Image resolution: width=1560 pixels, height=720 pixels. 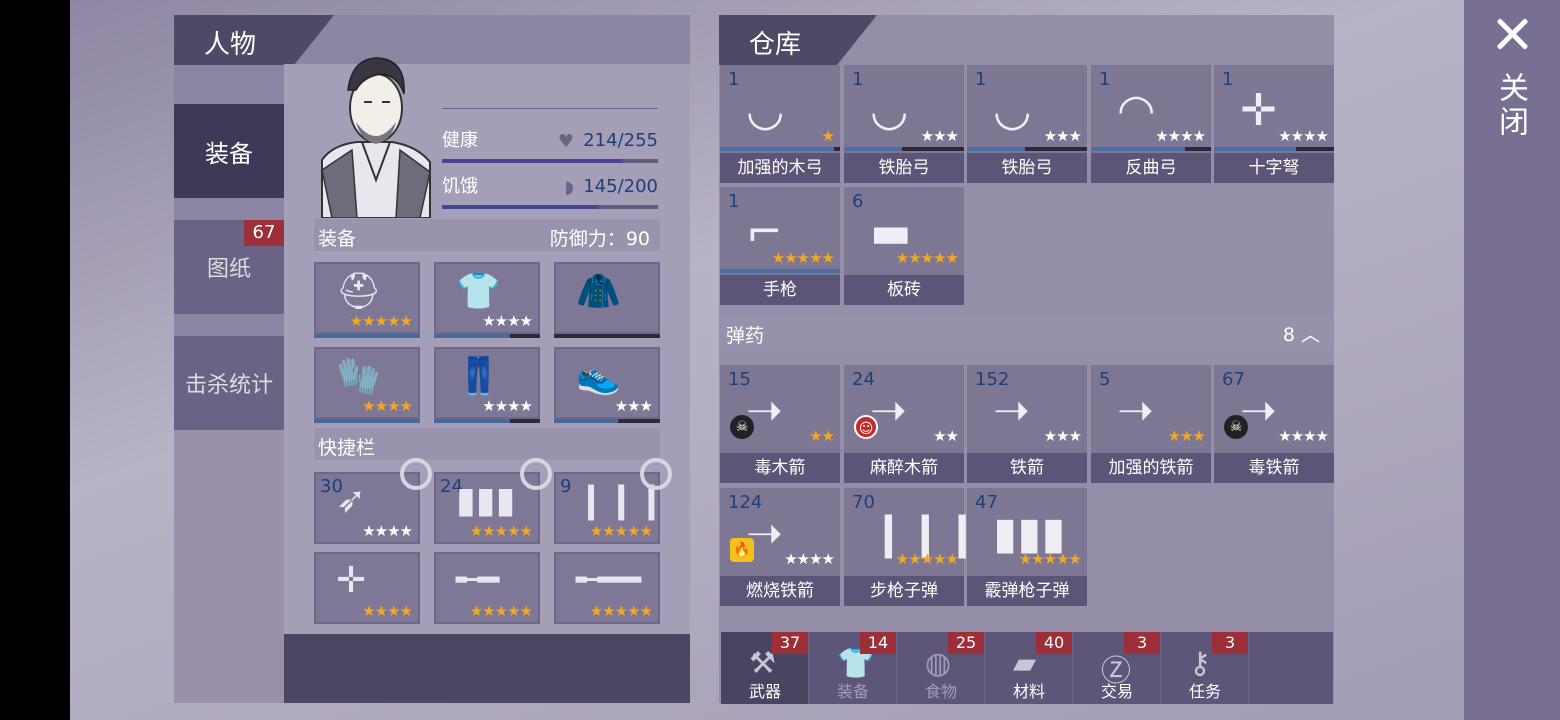 What do you see at coordinates (866, 427) in the screenshot?
I see `sedative-icon: ☺` at bounding box center [866, 427].